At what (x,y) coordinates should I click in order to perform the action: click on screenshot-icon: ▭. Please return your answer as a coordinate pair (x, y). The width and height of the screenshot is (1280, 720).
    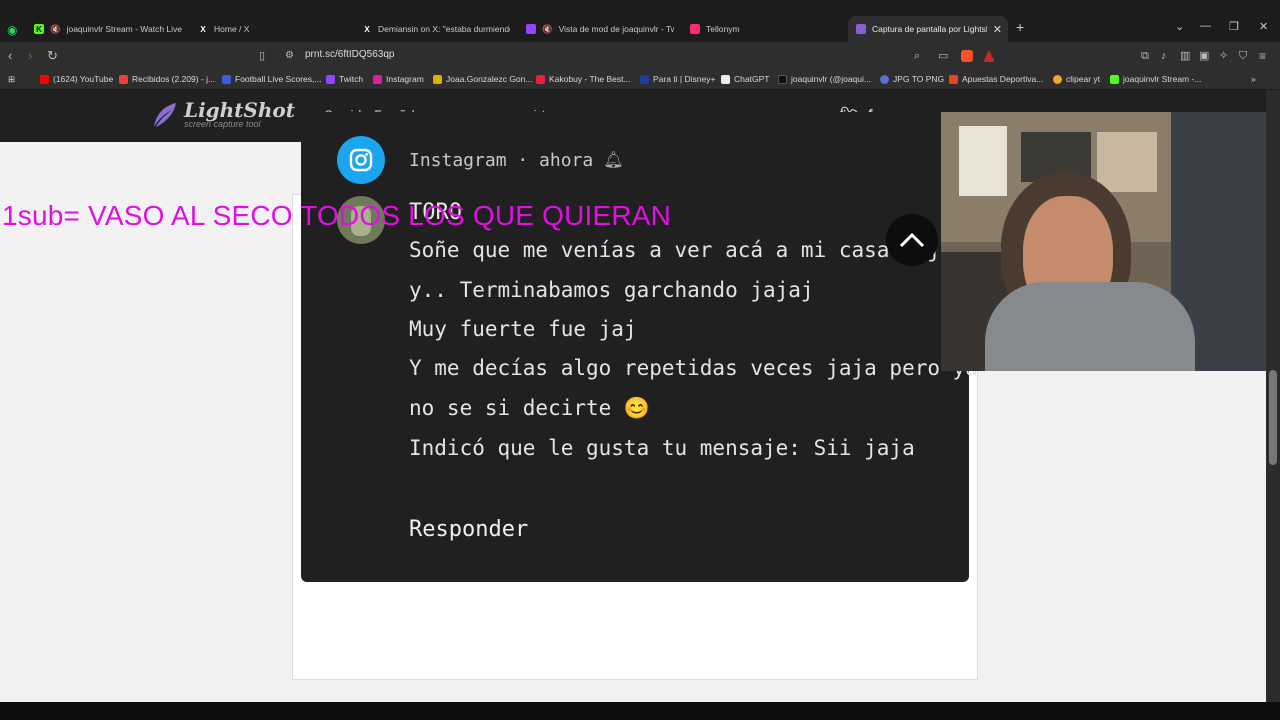
    Looking at the image, I should click on (943, 56).